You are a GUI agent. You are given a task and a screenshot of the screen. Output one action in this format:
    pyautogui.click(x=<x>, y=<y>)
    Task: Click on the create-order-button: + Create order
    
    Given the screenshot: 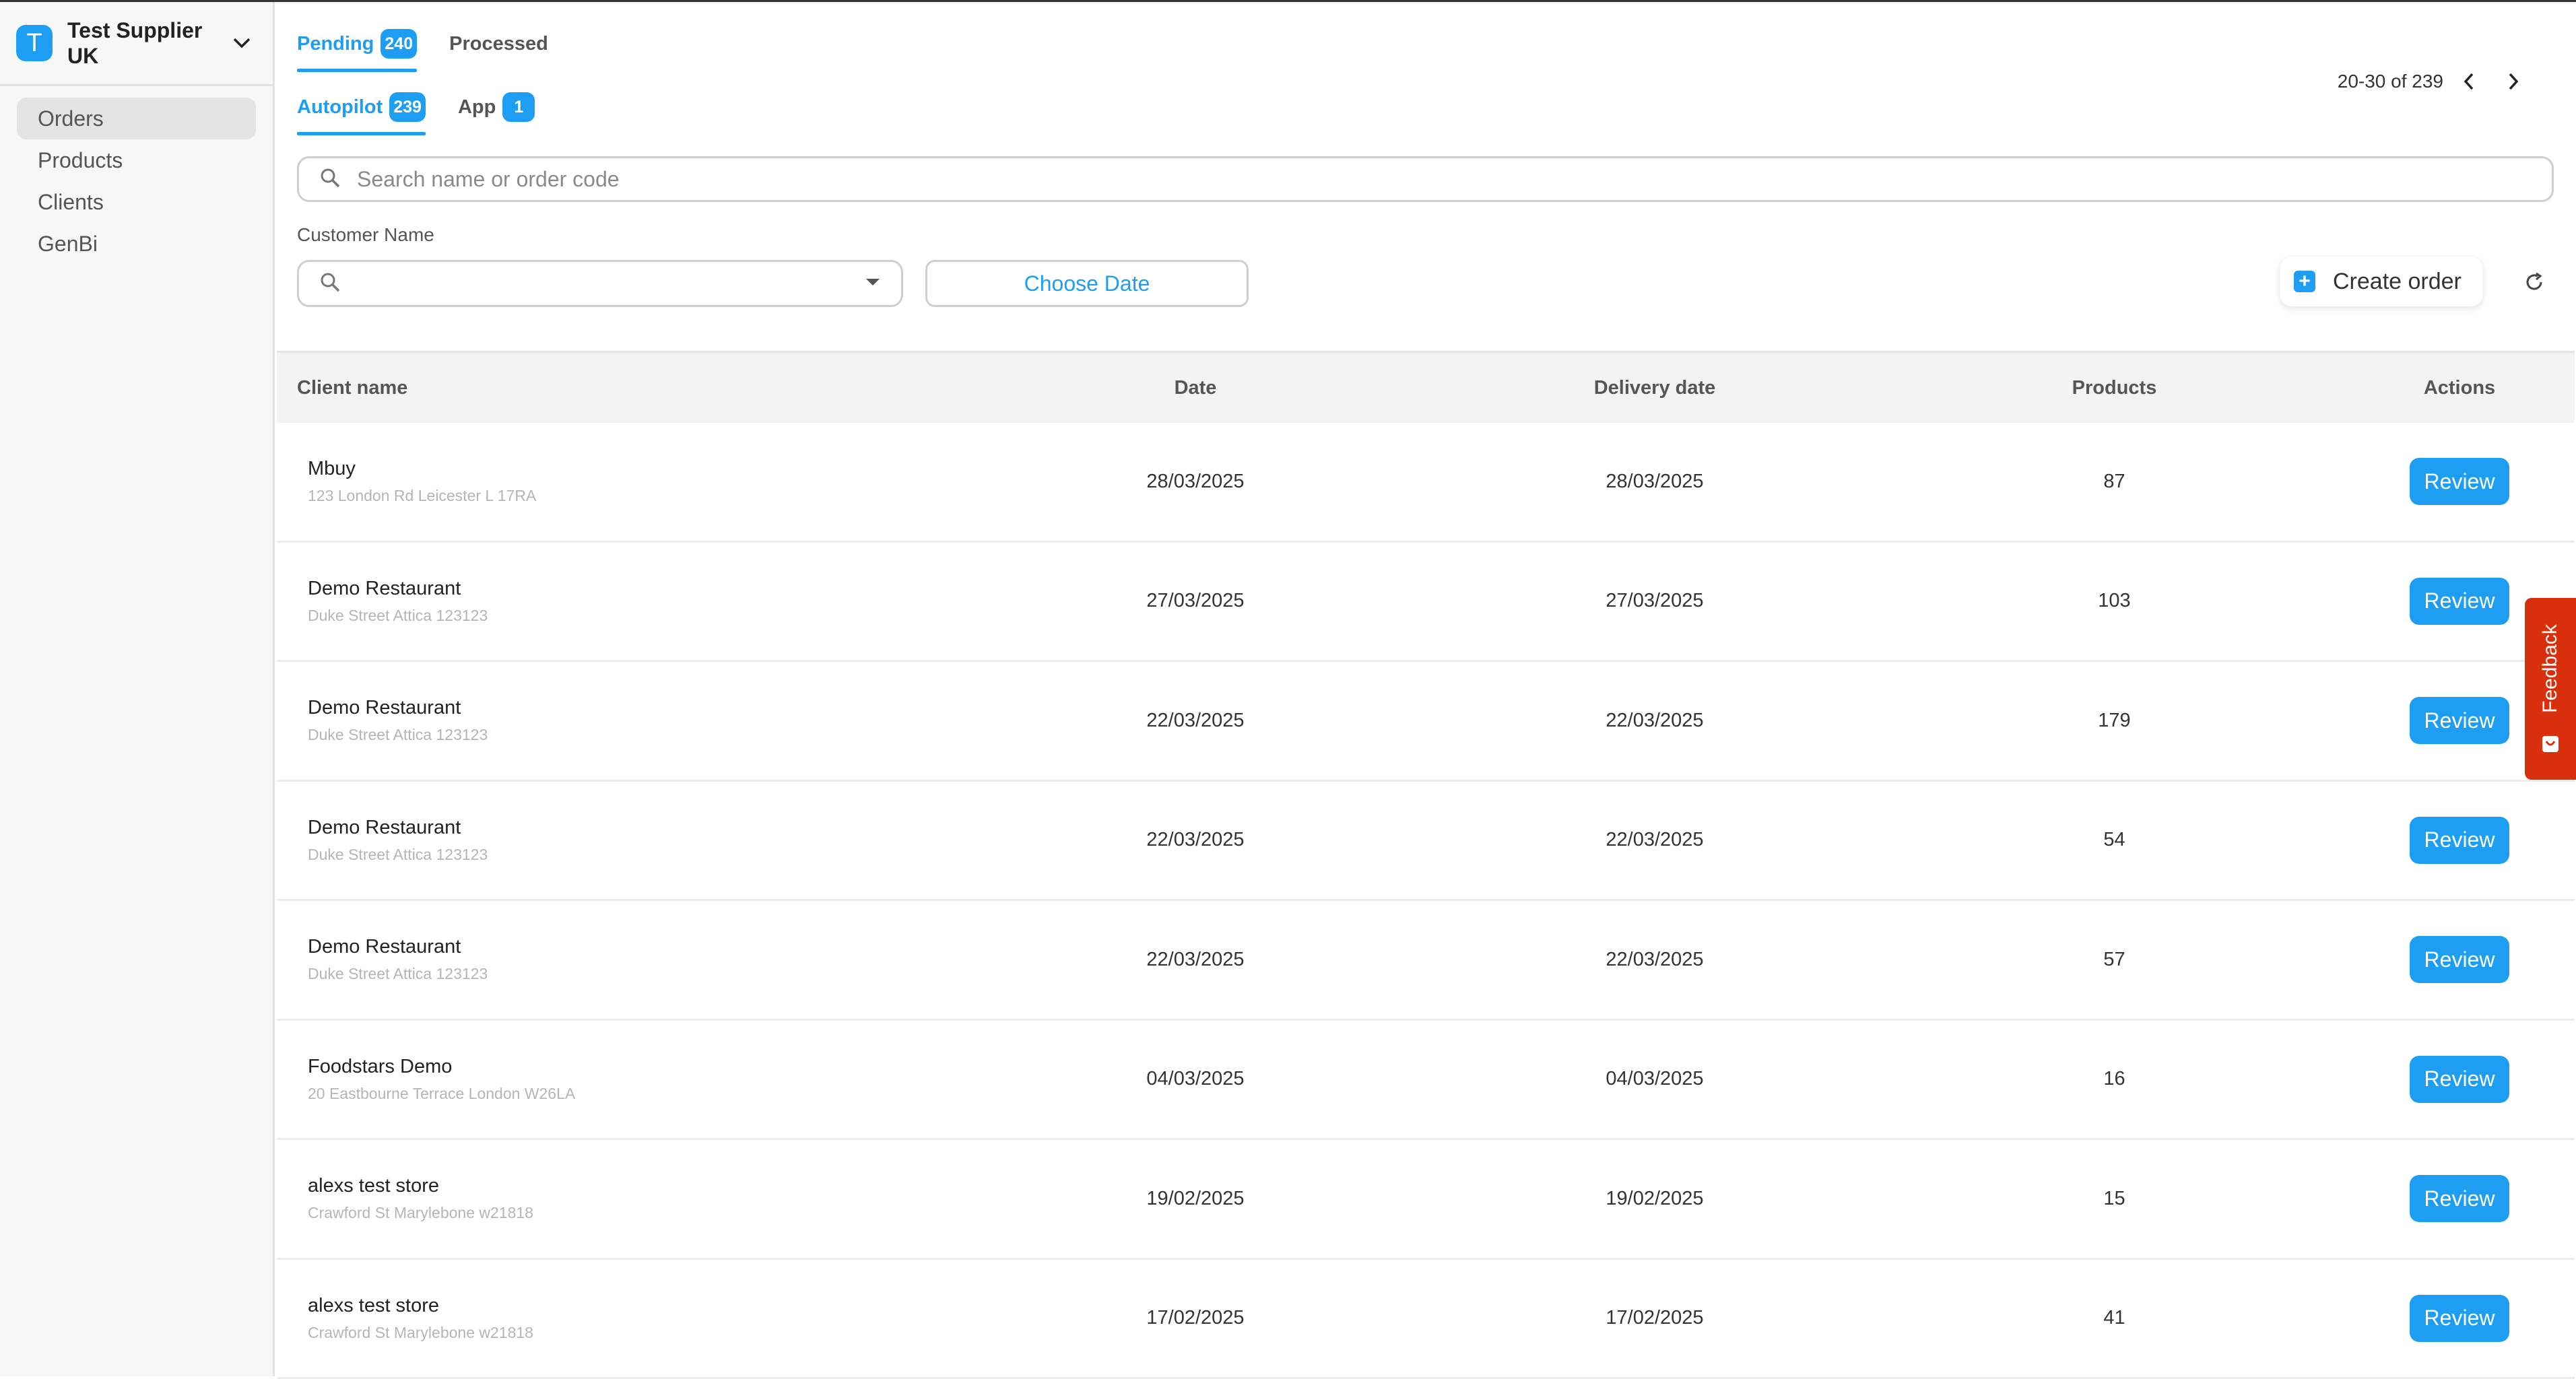 What is the action you would take?
    pyautogui.click(x=2381, y=281)
    